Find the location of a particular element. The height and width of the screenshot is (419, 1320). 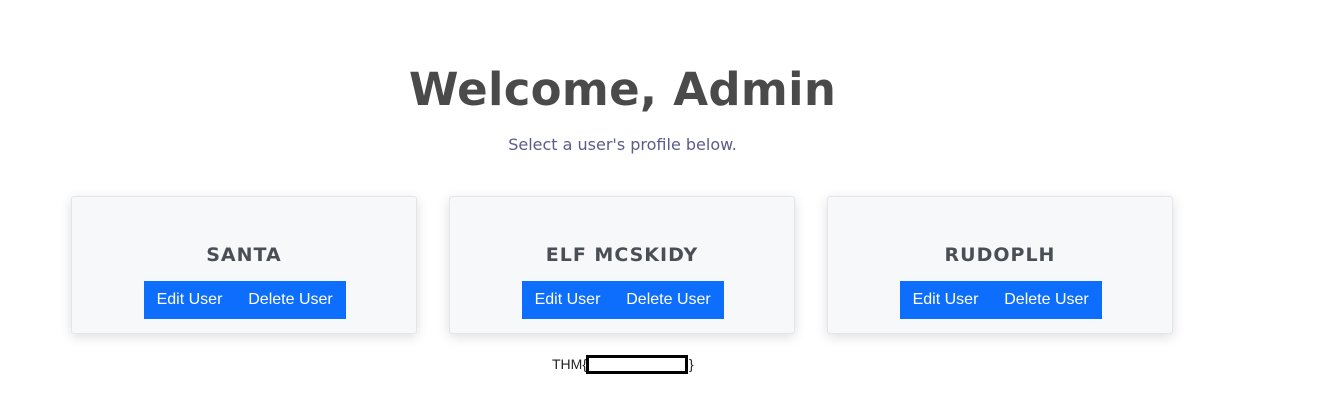

user-card-santa: SANTA Edit User Delete User is located at coordinates (244, 265).